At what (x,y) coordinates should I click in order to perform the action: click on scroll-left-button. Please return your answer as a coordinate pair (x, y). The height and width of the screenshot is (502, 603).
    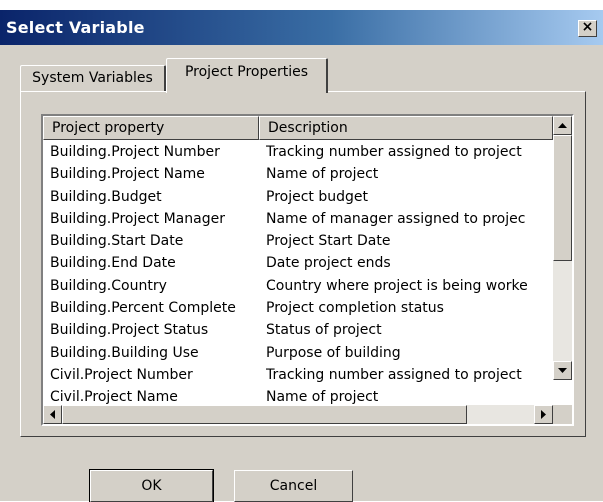
    Looking at the image, I should click on (52, 414).